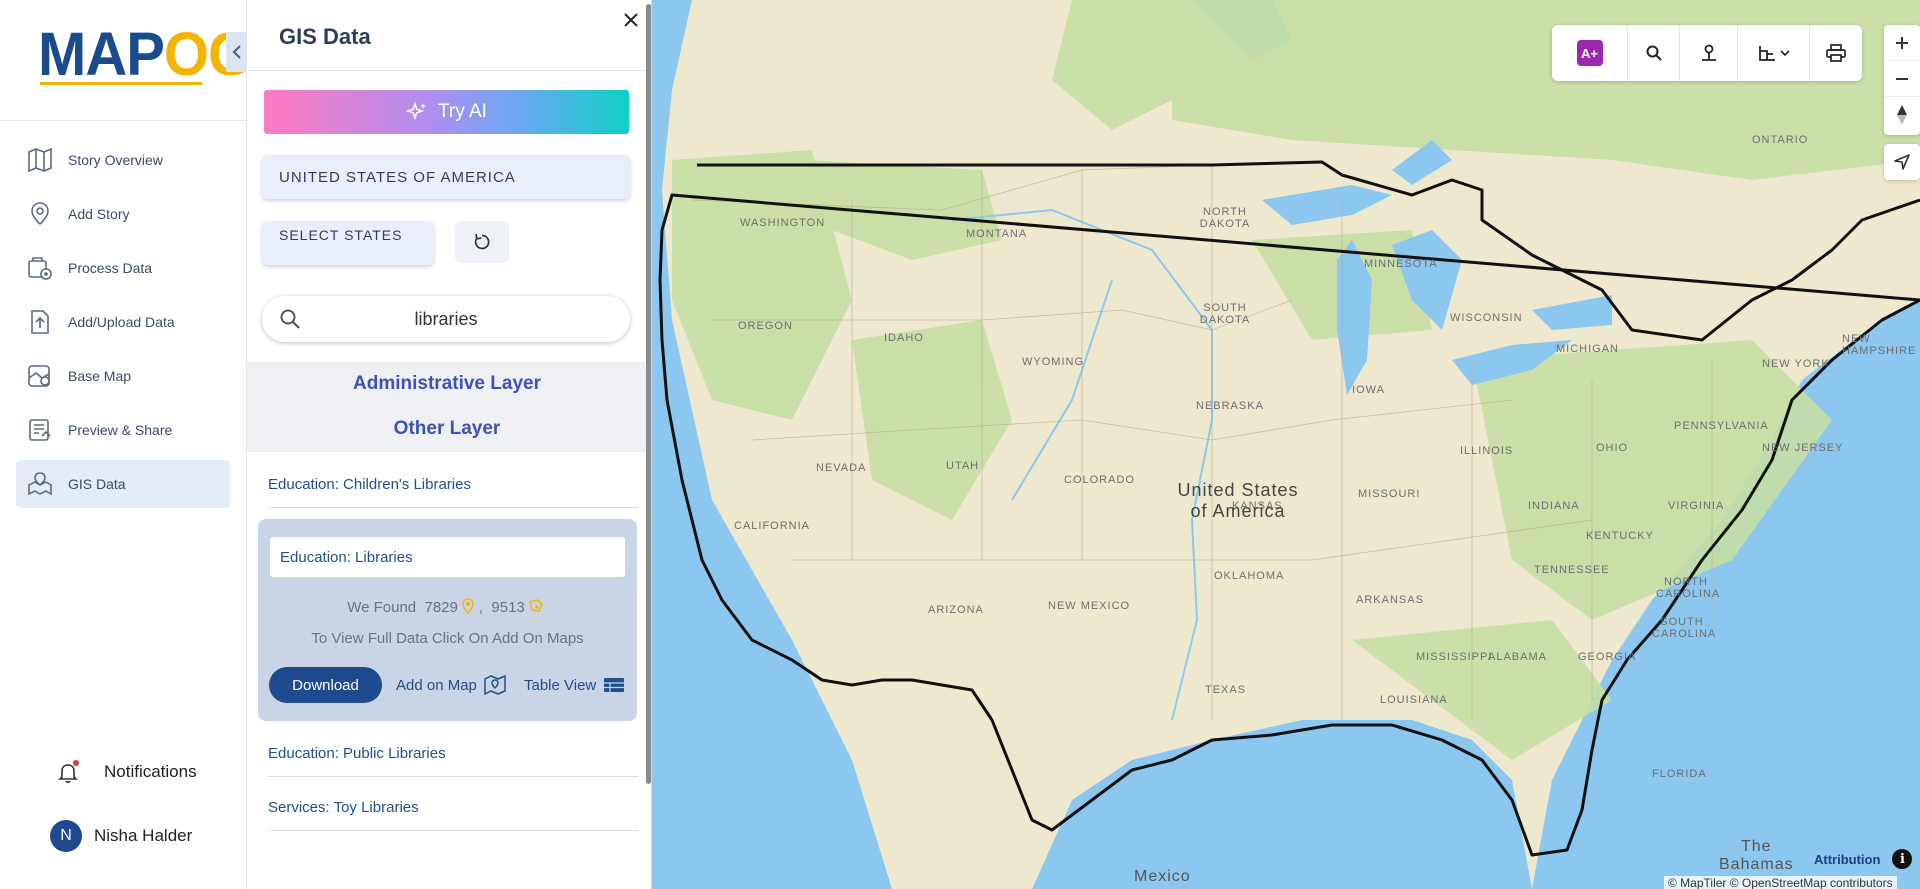  I want to click on plus-icon, so click(1902, 42).